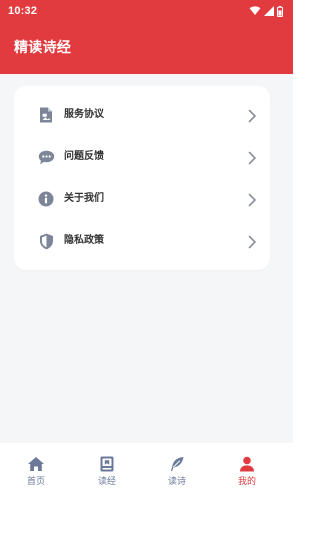  What do you see at coordinates (84, 156) in the screenshot?
I see `menu-item-label: 问题反馈` at bounding box center [84, 156].